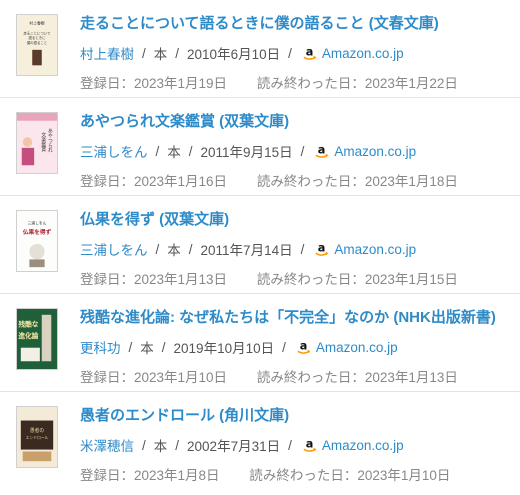  What do you see at coordinates (37, 431) in the screenshot?
I see `cover-text: 愚者の` at bounding box center [37, 431].